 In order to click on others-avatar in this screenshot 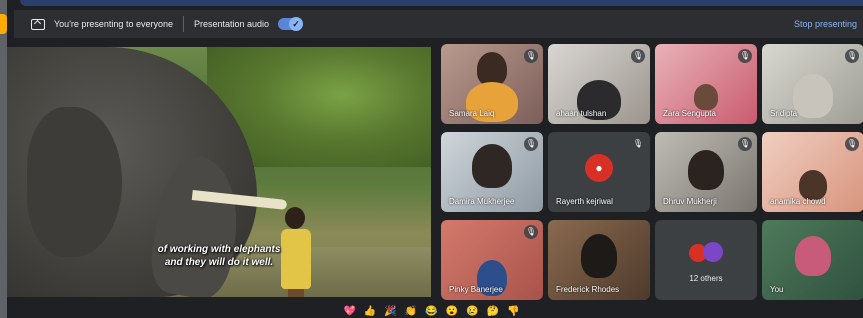, I will do `click(713, 252)`.